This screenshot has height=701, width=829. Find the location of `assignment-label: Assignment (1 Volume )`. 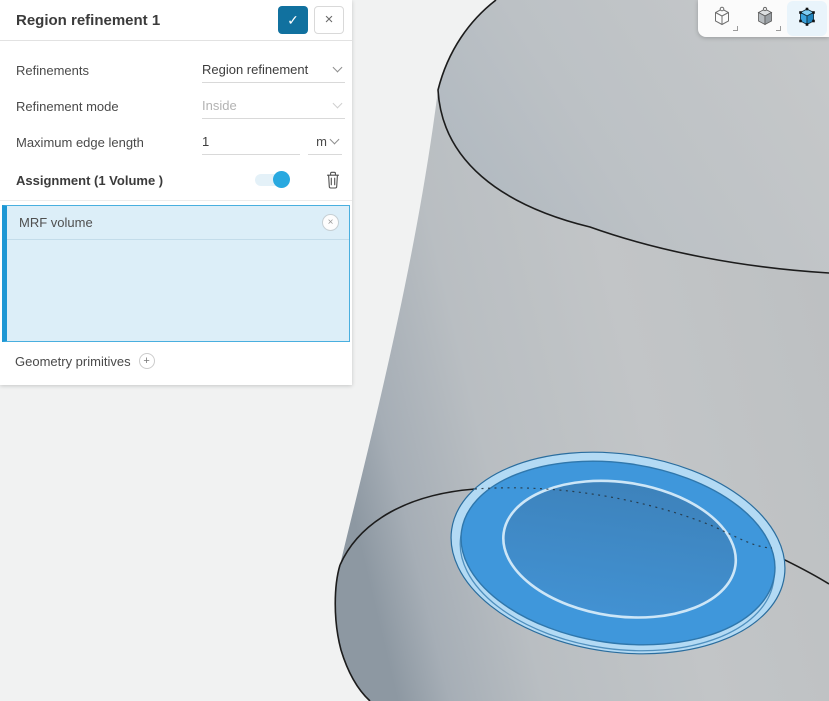

assignment-label: Assignment (1 Volume ) is located at coordinates (90, 180).